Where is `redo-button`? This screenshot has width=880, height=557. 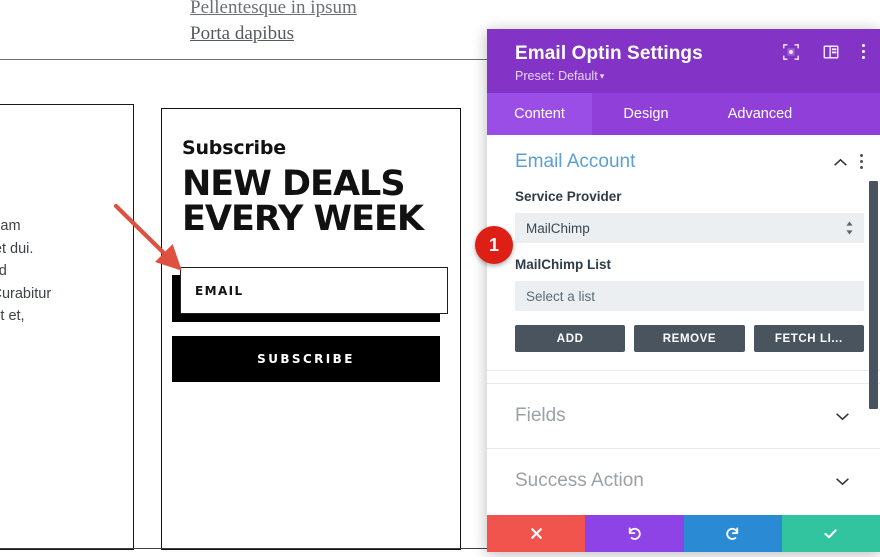 redo-button is located at coordinates (732, 533).